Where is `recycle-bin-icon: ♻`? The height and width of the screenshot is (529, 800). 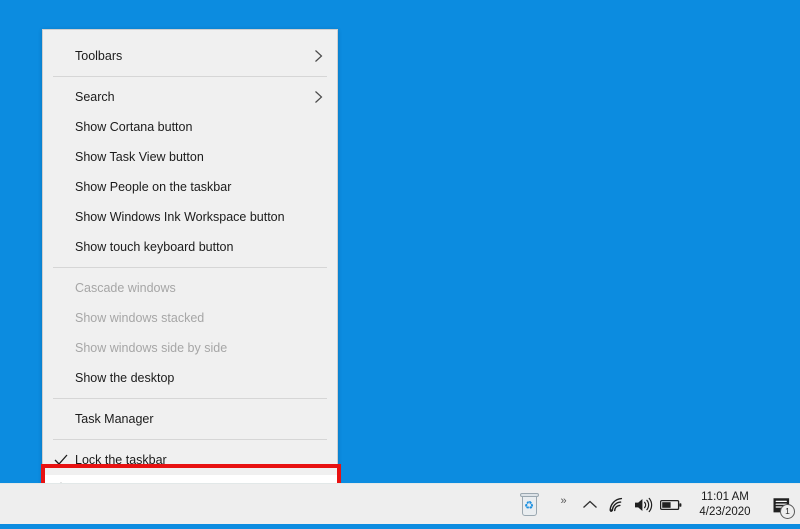 recycle-bin-icon: ♻ is located at coordinates (529, 504).